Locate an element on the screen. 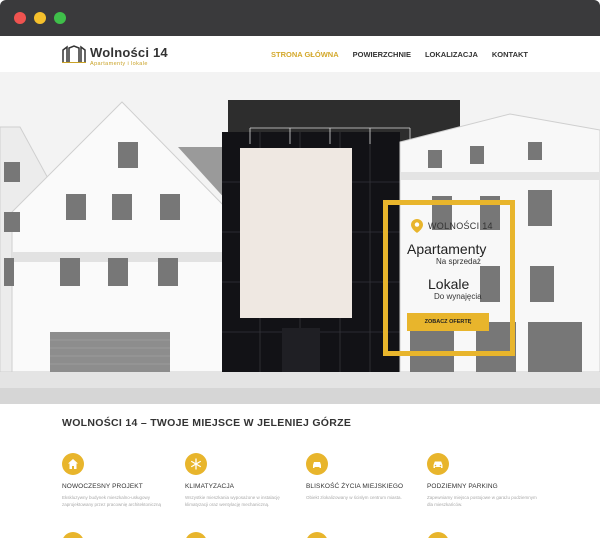  building-logo-icon is located at coordinates (74, 54).